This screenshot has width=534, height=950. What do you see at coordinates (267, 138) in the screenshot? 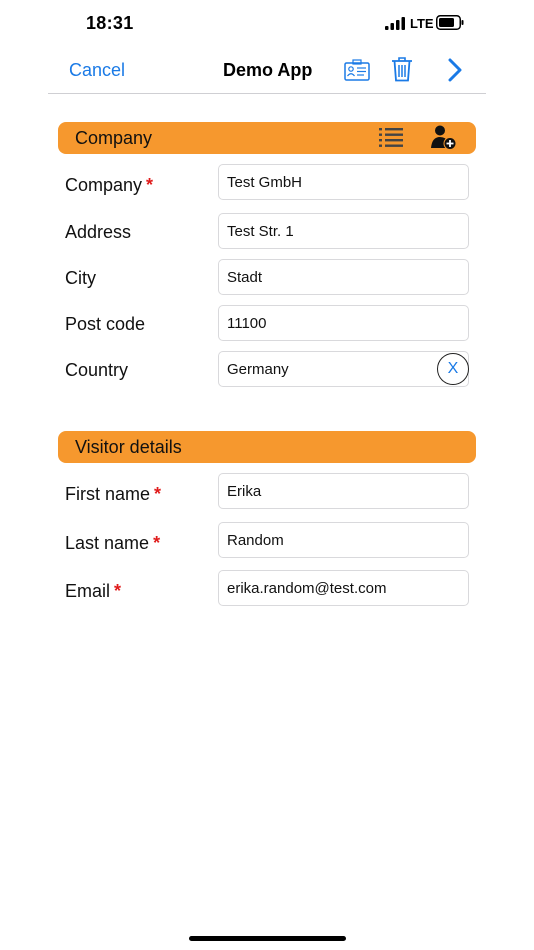
I see `company-section-header: Company` at bounding box center [267, 138].